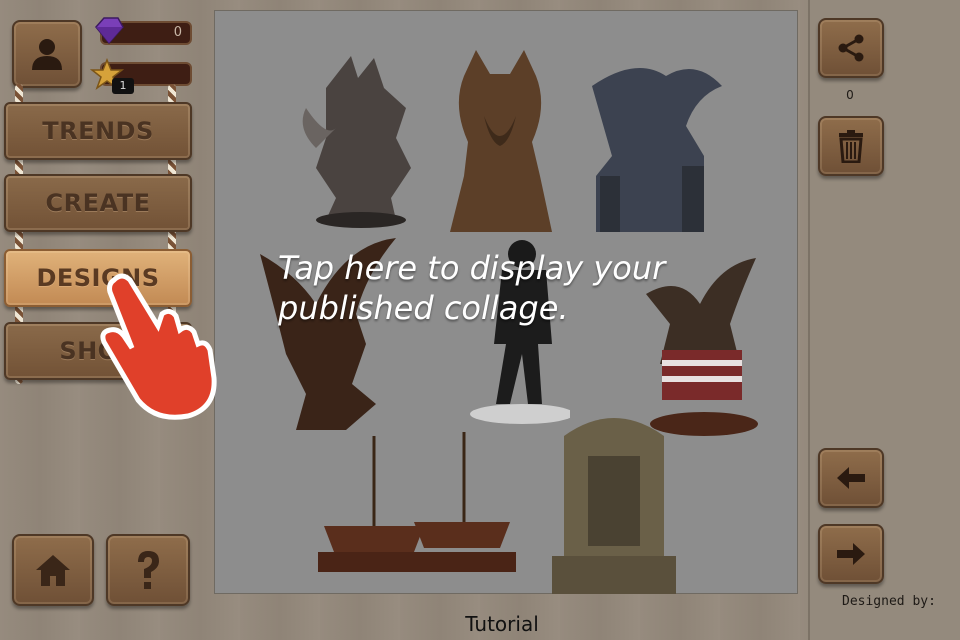 This screenshot has height=640, width=960. I want to click on designed-by-label: Designed by:, so click(889, 601).